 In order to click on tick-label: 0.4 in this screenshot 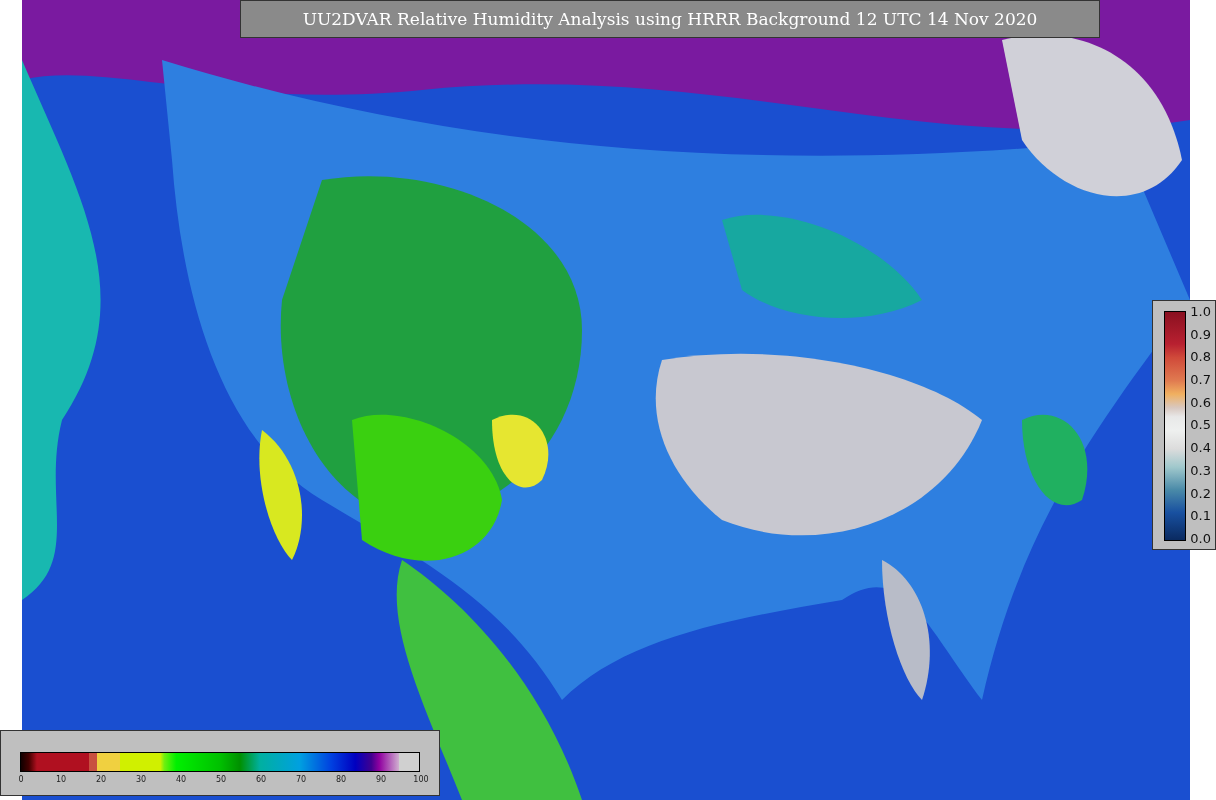, I will do `click(1200, 448)`.